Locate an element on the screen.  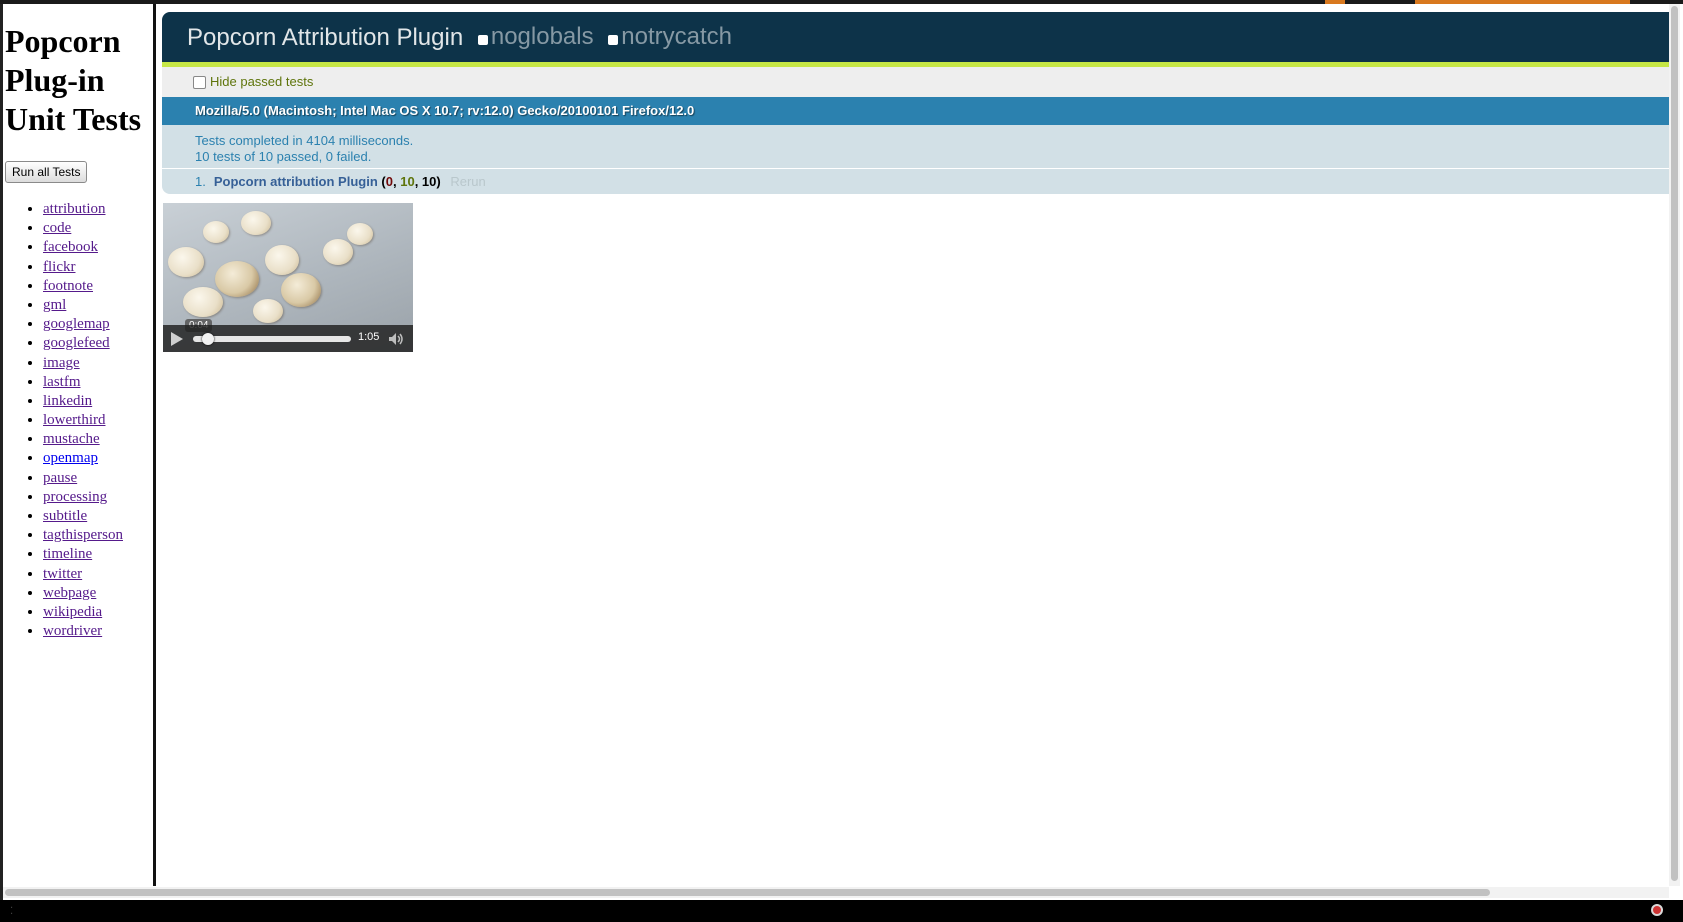
test-summary: 10 tests of 10 passed, 0 failed. is located at coordinates (283, 156).